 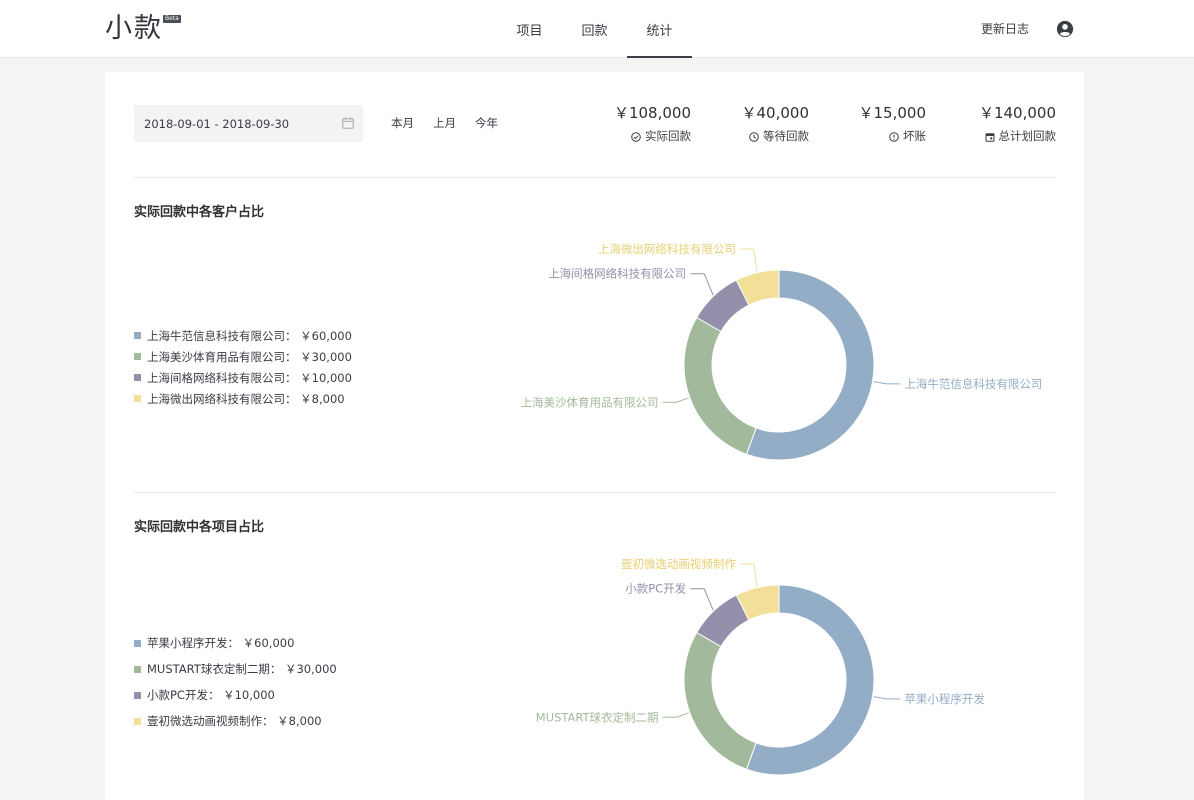 What do you see at coordinates (720, 700) in the screenshot?
I see `donut-slice` at bounding box center [720, 700].